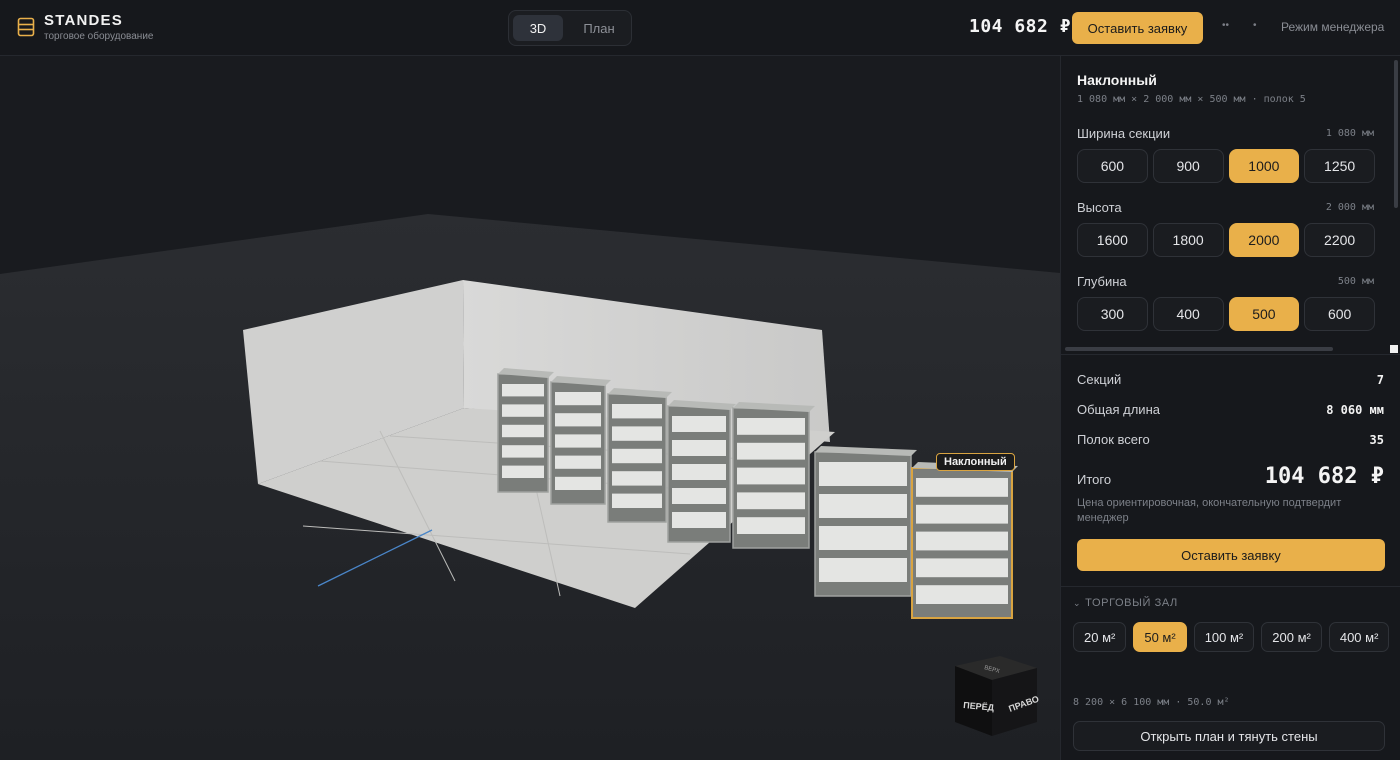 The image size is (1400, 760). I want to click on navigation-cube: ПЕРЁД ПРАВО ВЕРХ, so click(997, 696).